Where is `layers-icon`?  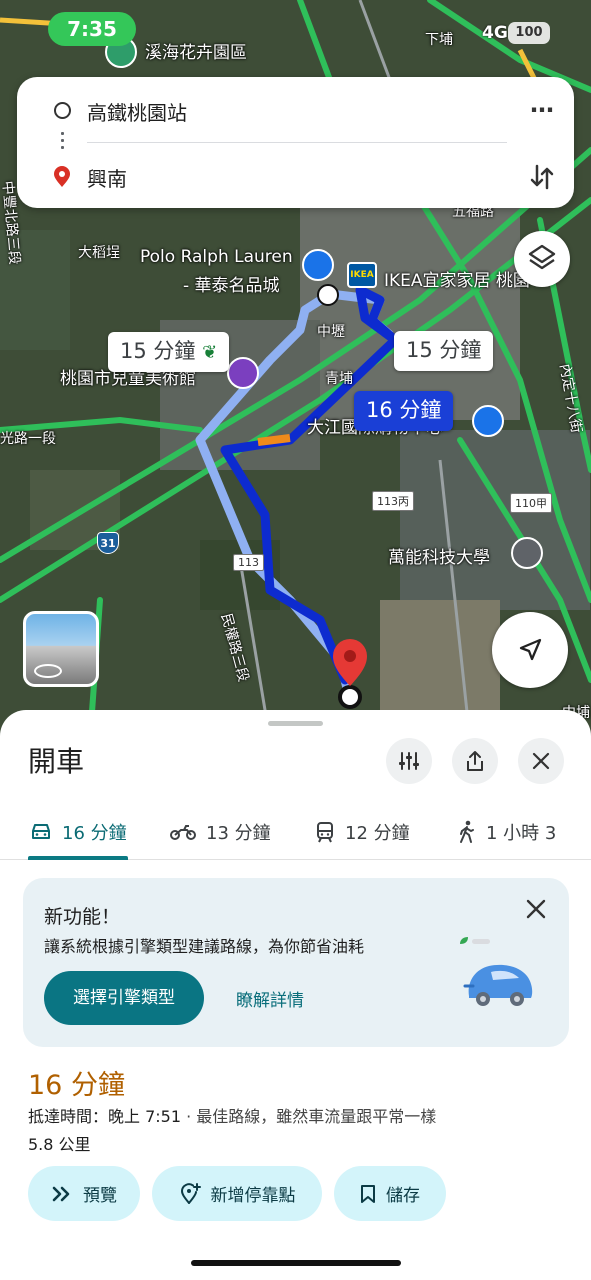
layers-icon is located at coordinates (542, 257).